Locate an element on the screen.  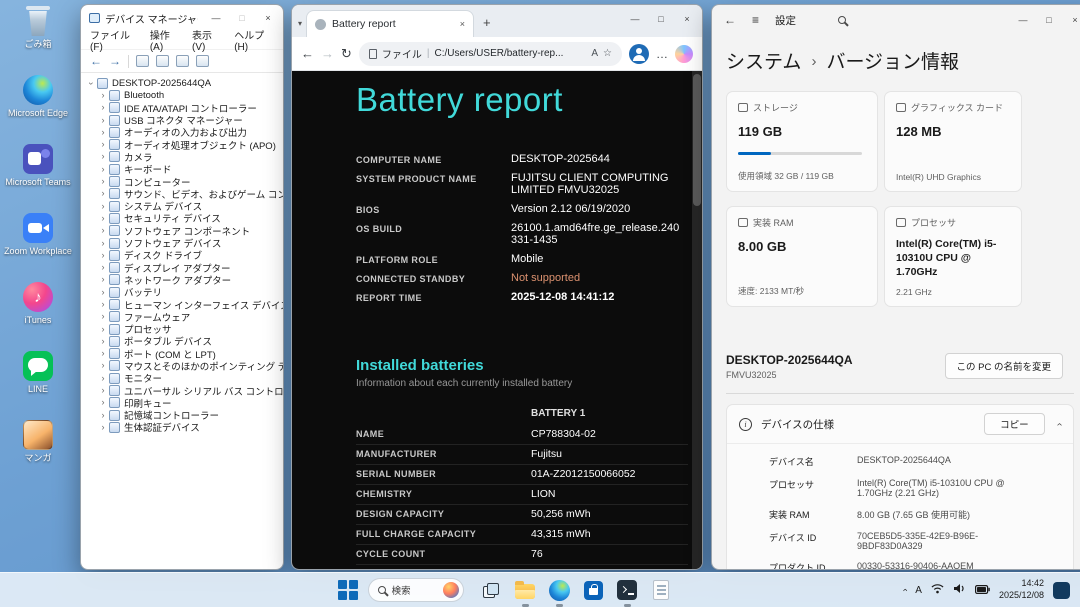
menu-action: 操作(A) is located at coordinates (165, 40).